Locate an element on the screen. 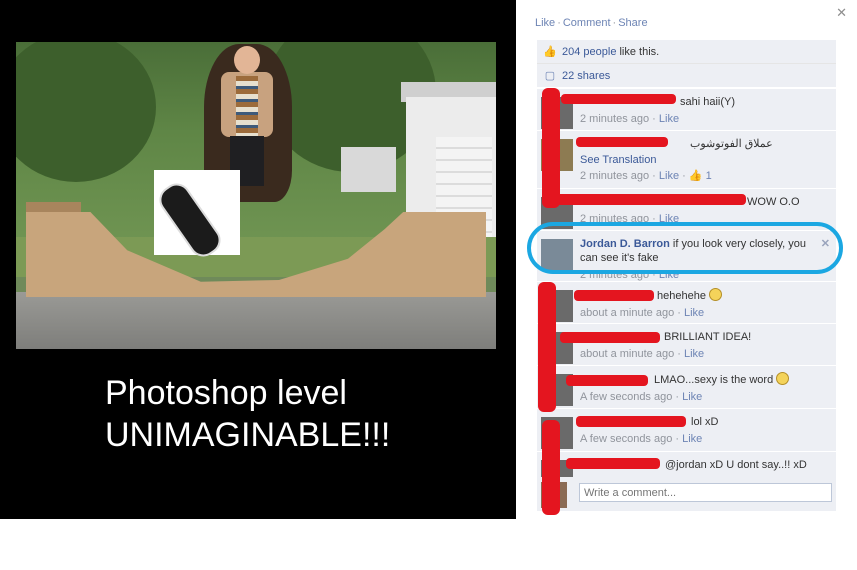 The width and height of the screenshot is (857, 570). photo-distant-house is located at coordinates (368, 169).